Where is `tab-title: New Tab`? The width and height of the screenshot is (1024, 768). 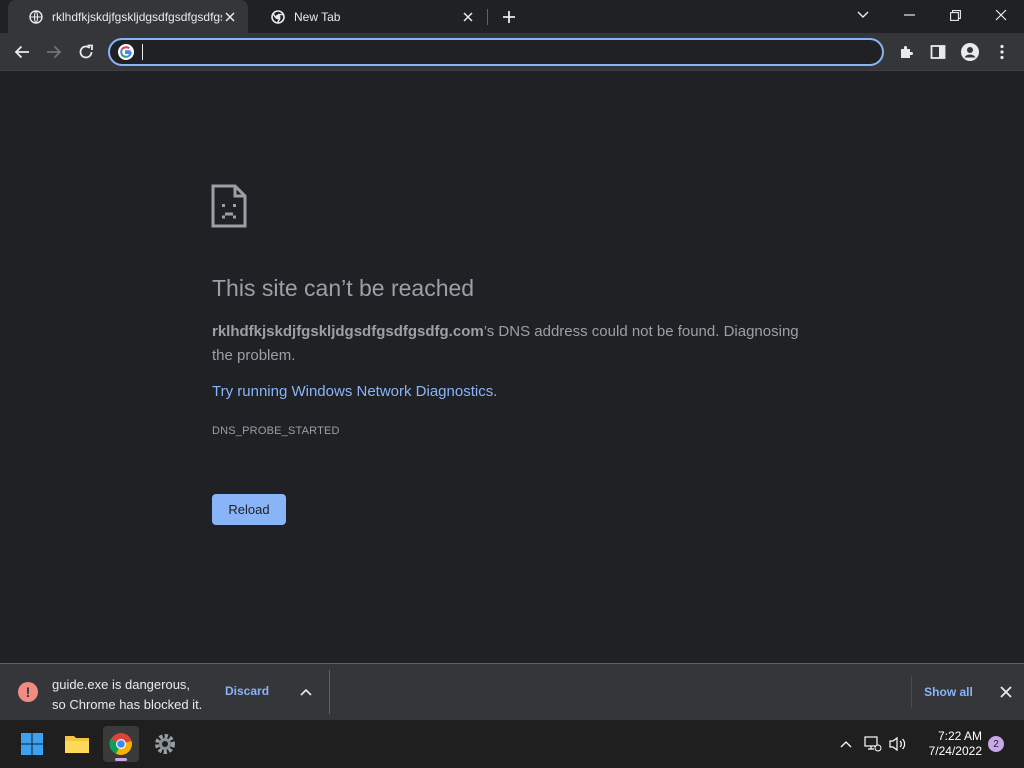
tab-title: New Tab is located at coordinates (317, 16).